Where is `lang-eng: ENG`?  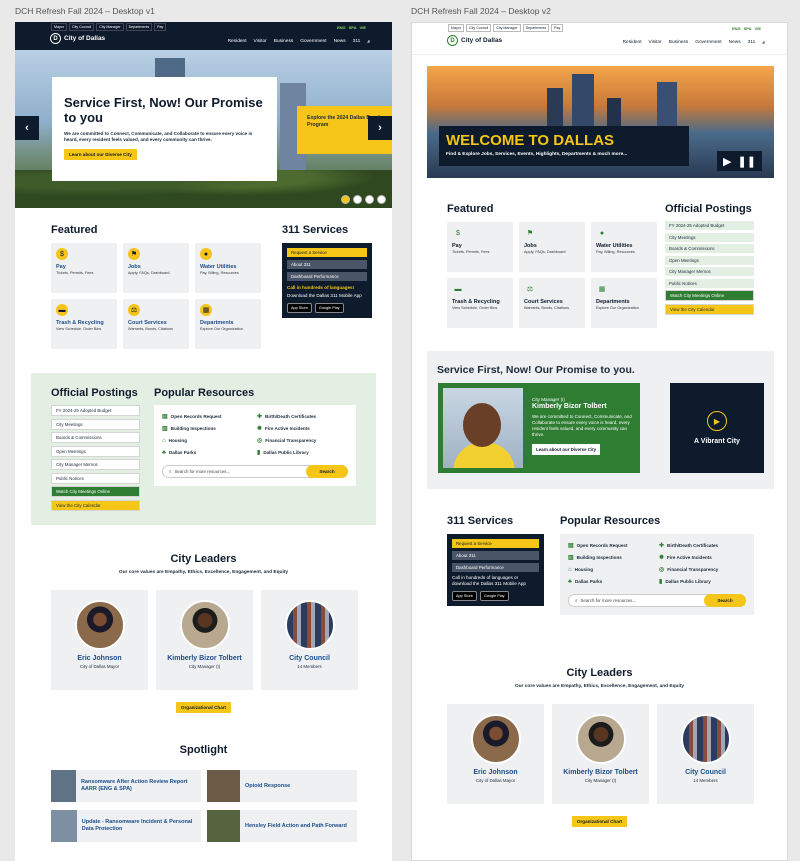 lang-eng: ENG is located at coordinates (341, 27).